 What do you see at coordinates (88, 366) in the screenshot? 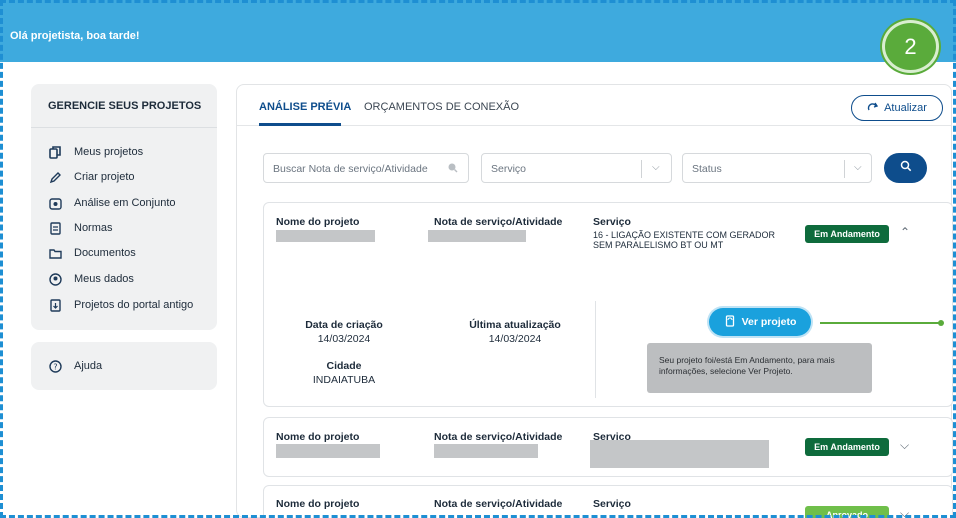
I see `sidebar-item-label: Ajuda` at bounding box center [88, 366].